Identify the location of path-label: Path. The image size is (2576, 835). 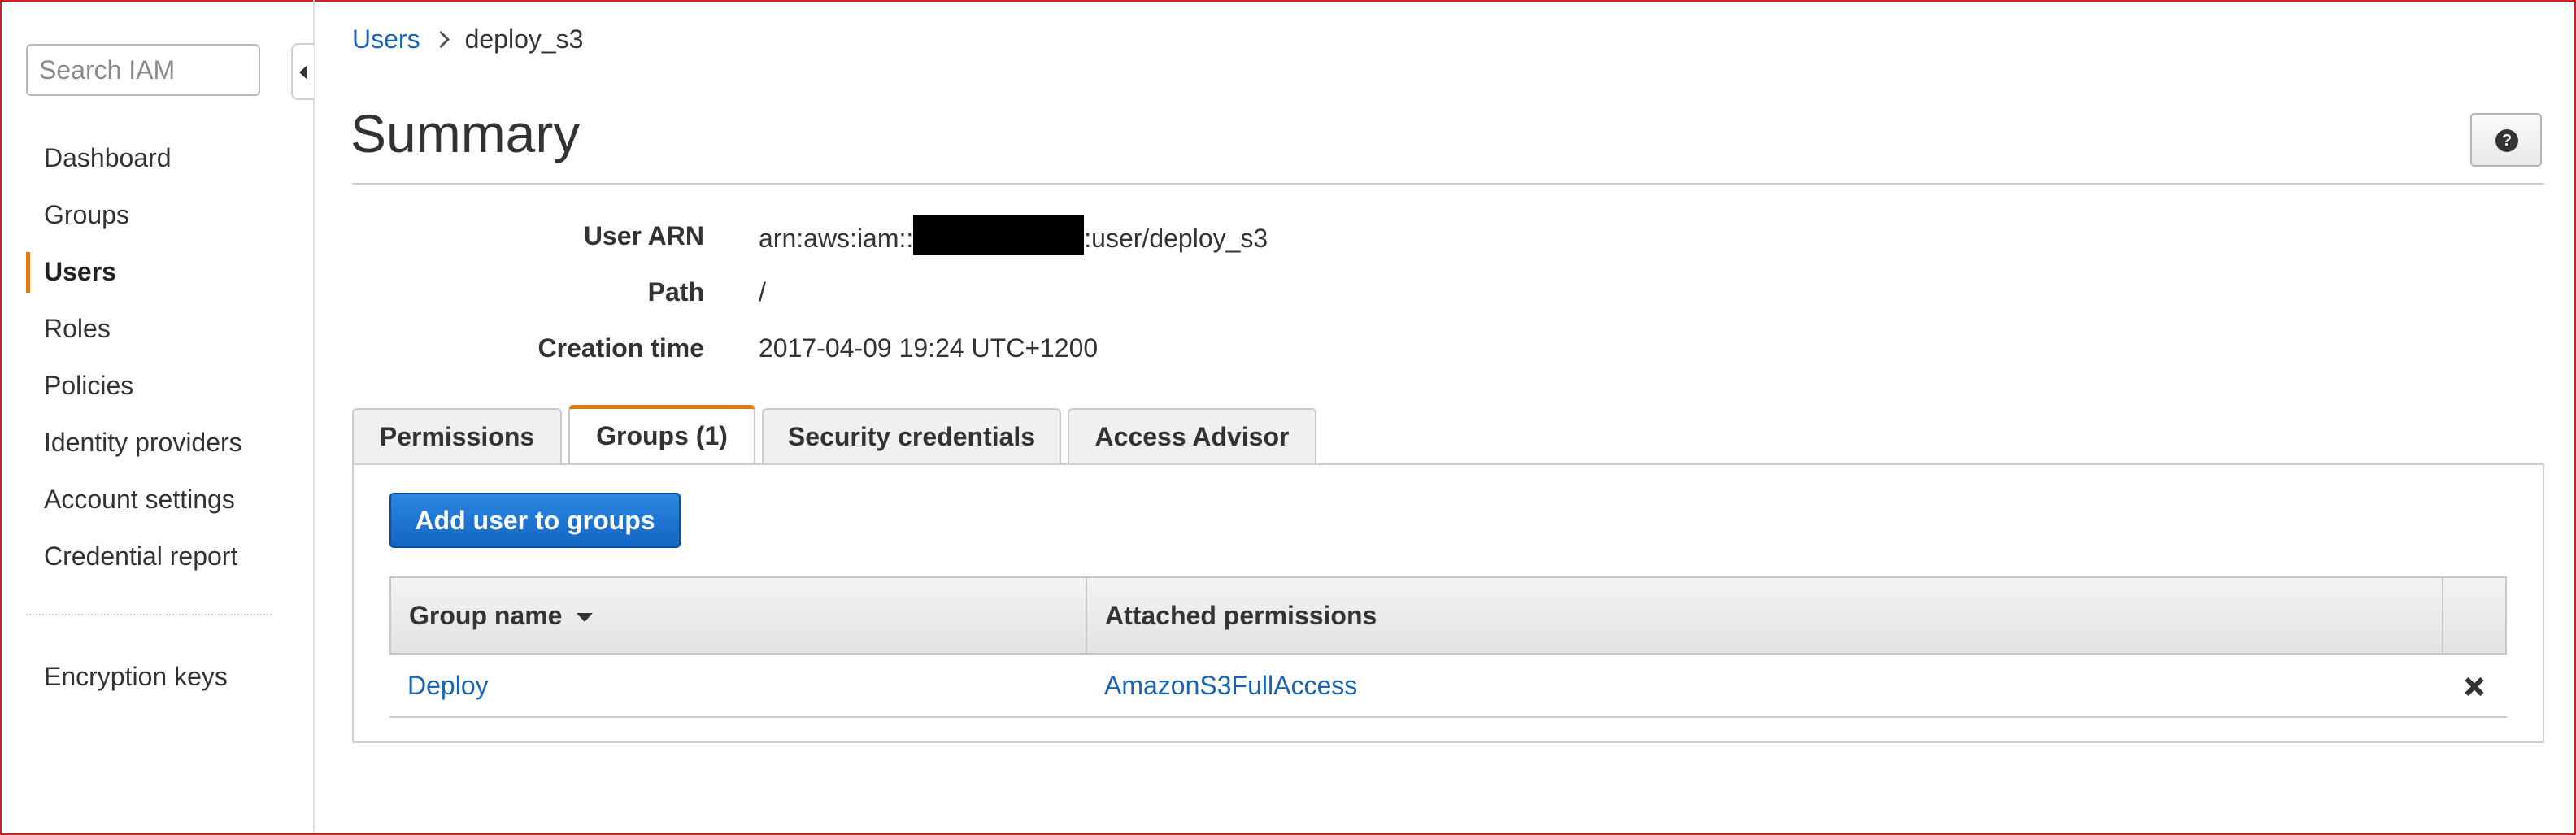
(675, 292).